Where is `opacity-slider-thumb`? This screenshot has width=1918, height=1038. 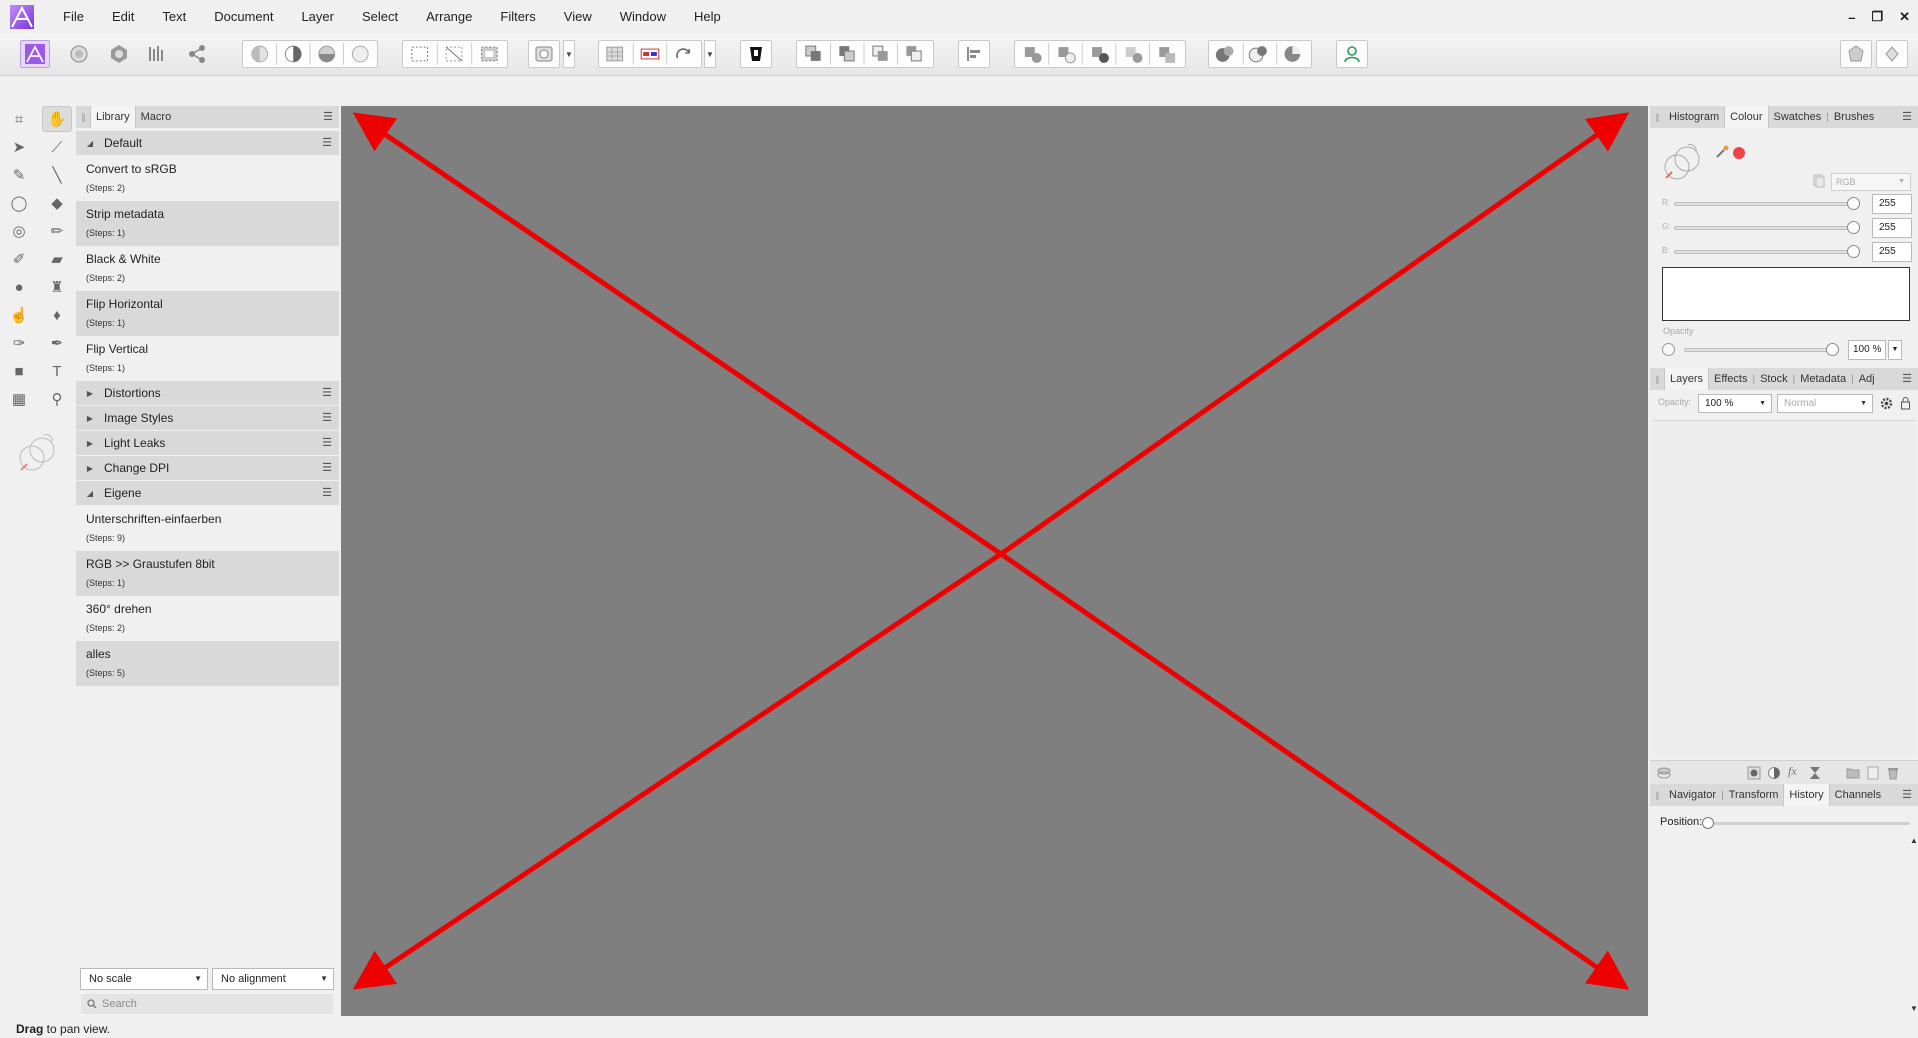
opacity-slider-thumb is located at coordinates (1832, 349).